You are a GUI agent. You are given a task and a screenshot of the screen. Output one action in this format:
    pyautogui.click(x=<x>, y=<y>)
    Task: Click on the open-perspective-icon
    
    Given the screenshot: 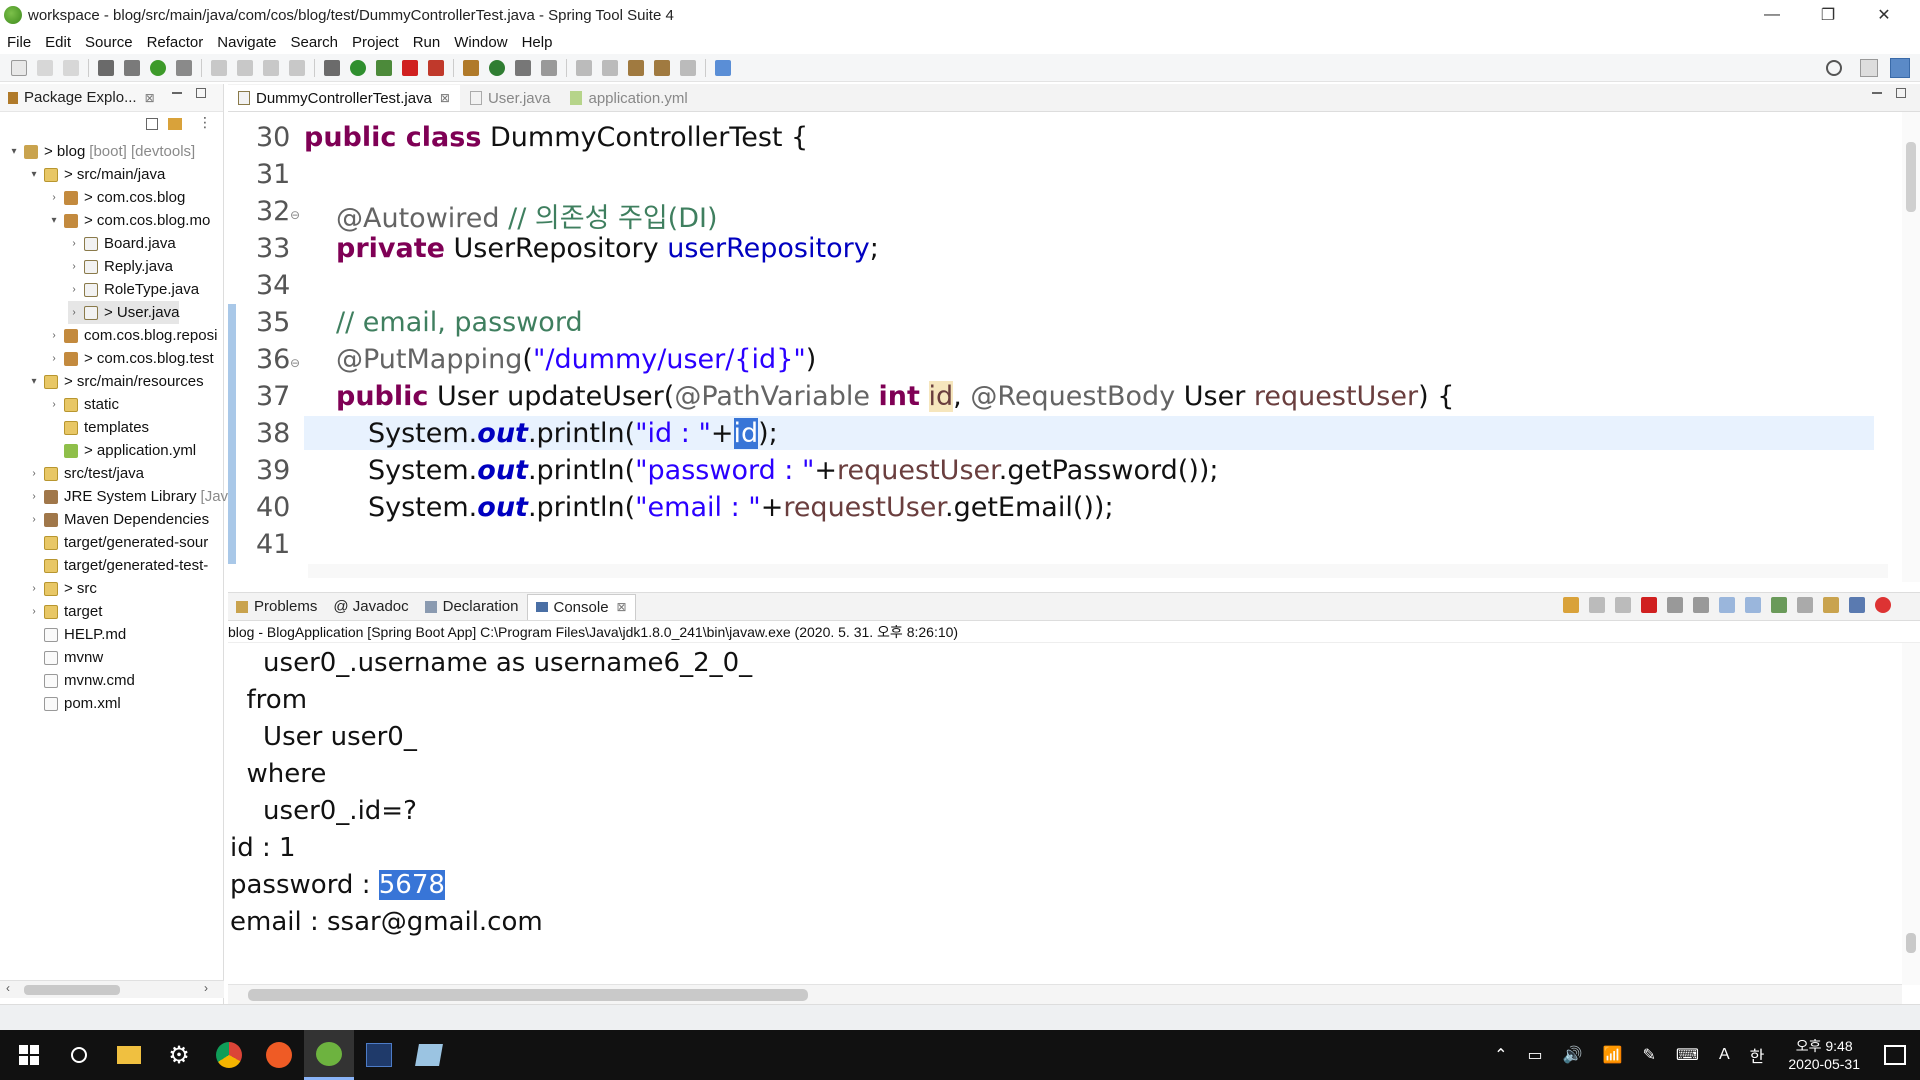 What is the action you would take?
    pyautogui.click(x=1869, y=68)
    